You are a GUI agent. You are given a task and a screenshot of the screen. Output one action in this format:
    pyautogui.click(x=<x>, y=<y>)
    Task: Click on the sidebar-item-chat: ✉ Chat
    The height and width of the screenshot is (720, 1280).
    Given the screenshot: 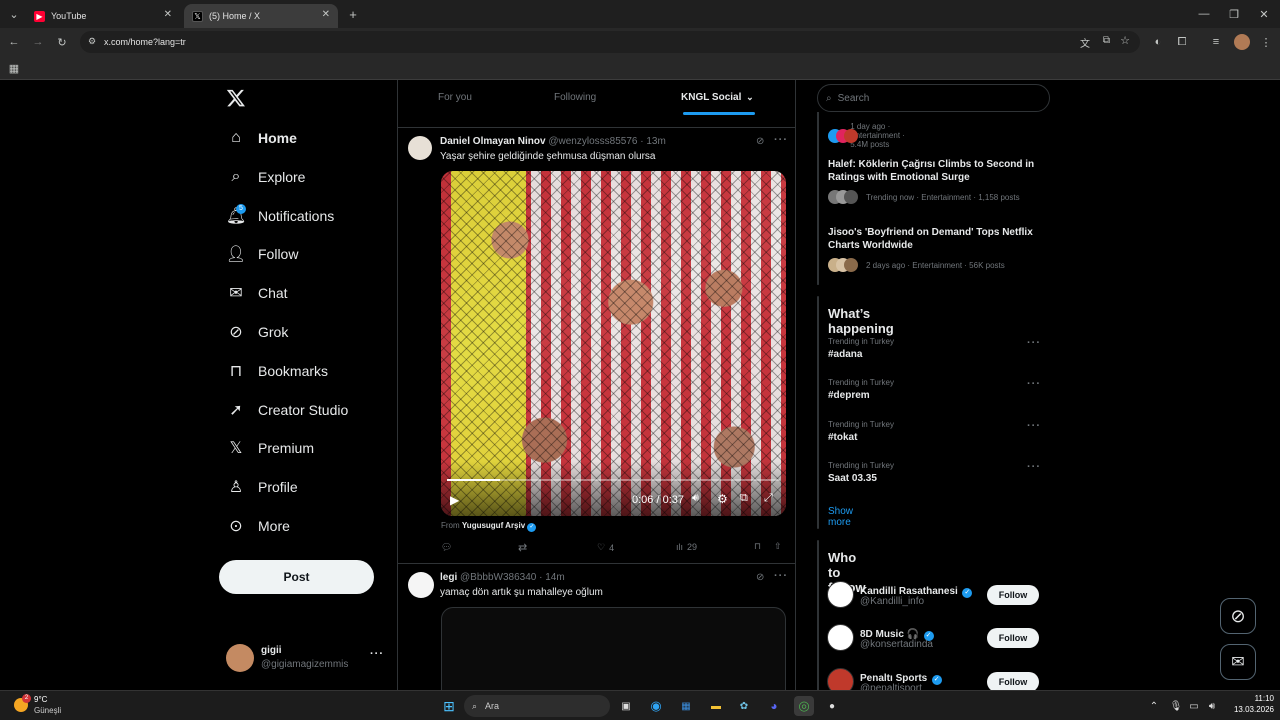 What is the action you would take?
    pyautogui.click(x=256, y=293)
    